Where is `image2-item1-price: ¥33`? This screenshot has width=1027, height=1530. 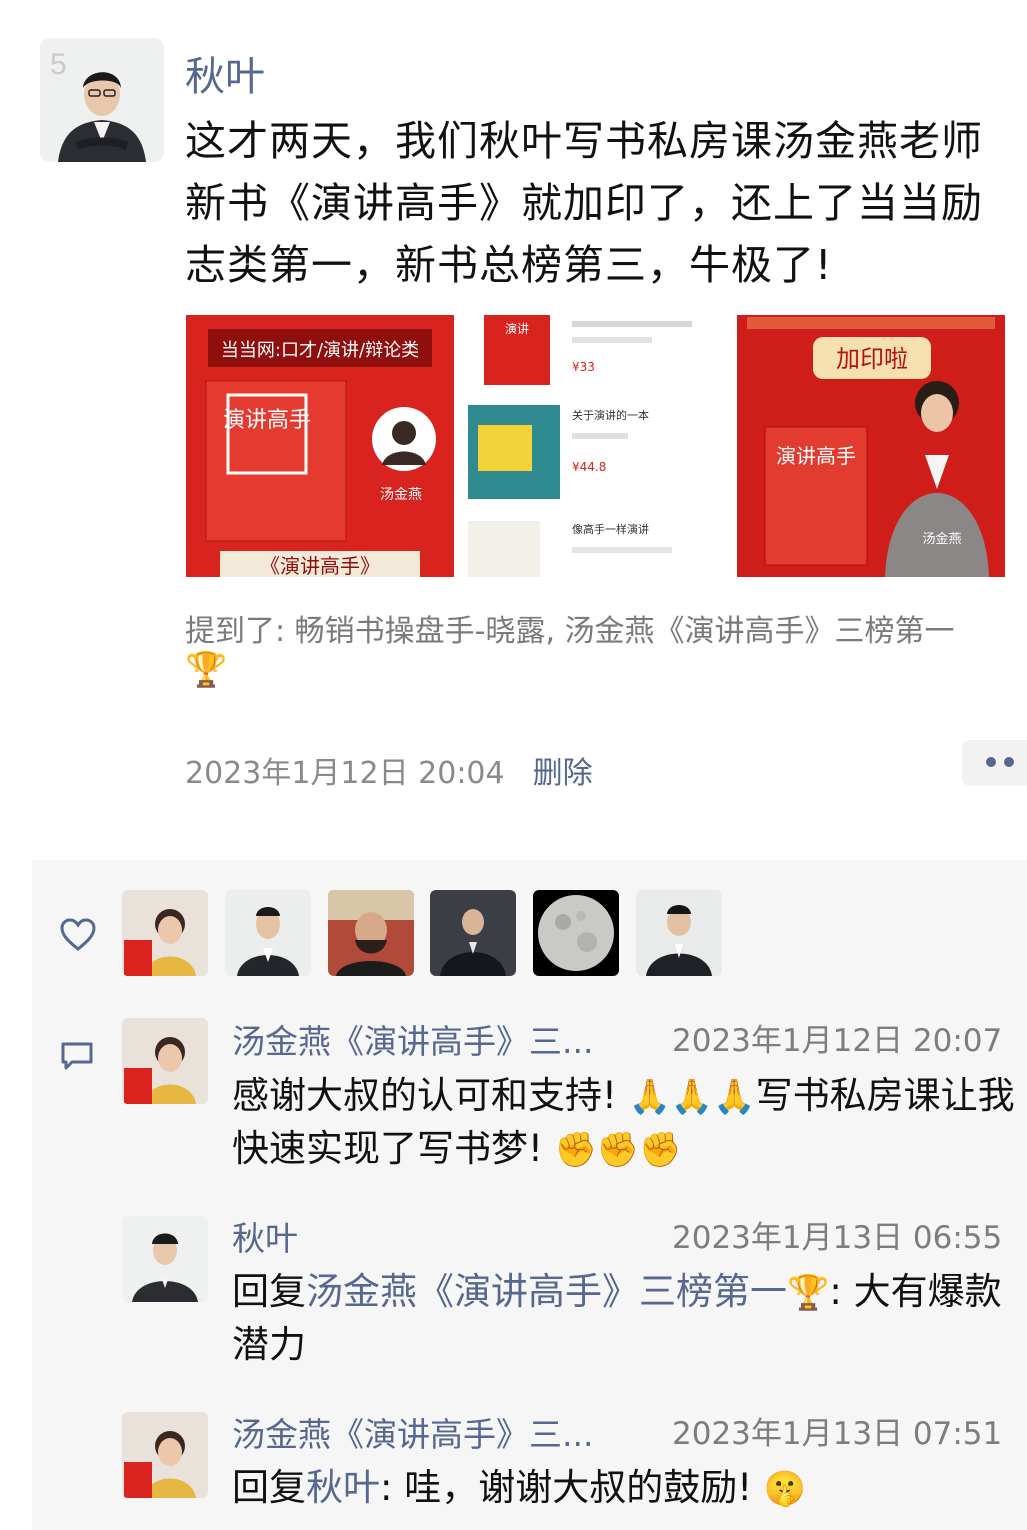
image2-item1-price: ¥33 is located at coordinates (583, 367).